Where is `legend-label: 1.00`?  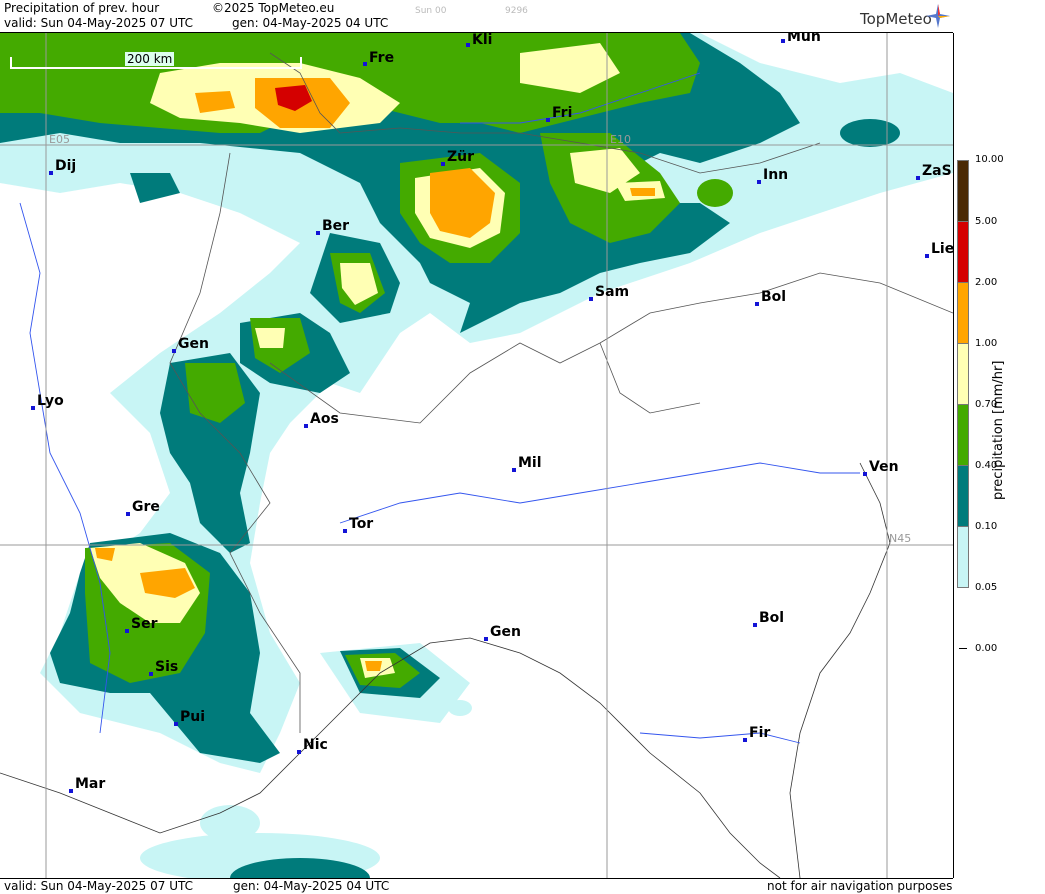
legend-label: 1.00 is located at coordinates (986, 343).